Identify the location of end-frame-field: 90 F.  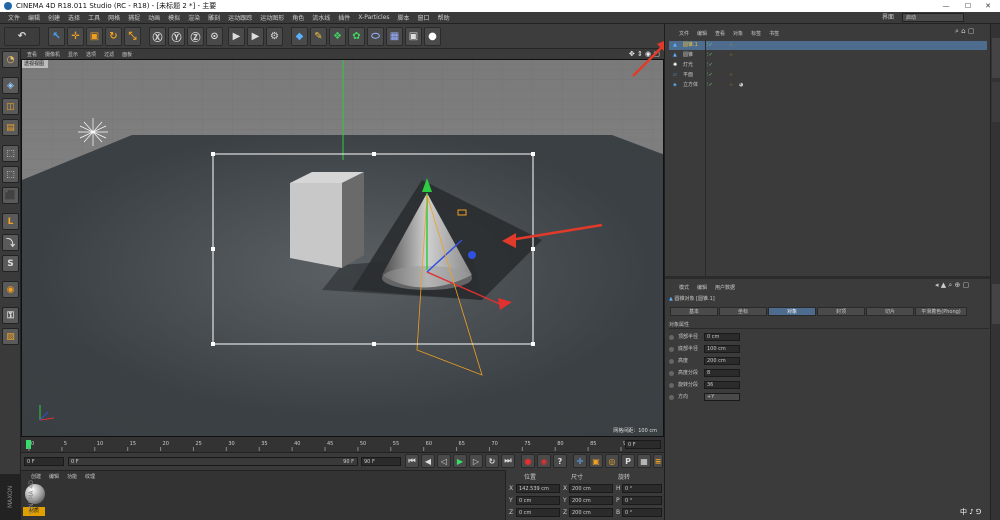
(381, 461).